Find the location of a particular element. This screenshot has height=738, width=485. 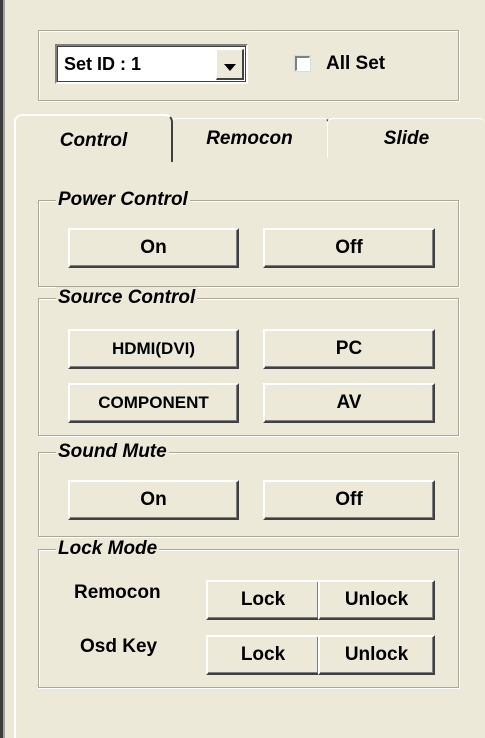

all-set-label: All Set is located at coordinates (355, 64).